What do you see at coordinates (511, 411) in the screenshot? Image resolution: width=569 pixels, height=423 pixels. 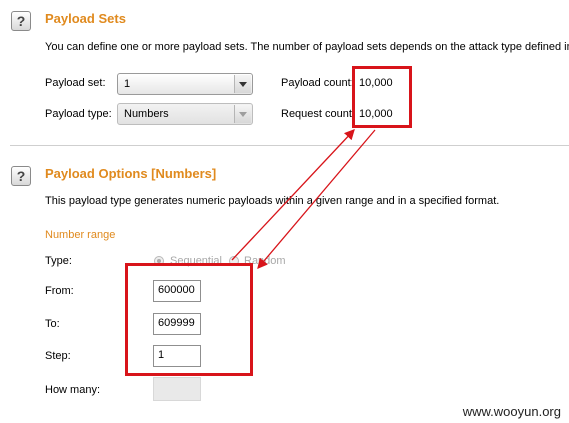 I see `watermark: www.wooyun.org` at bounding box center [511, 411].